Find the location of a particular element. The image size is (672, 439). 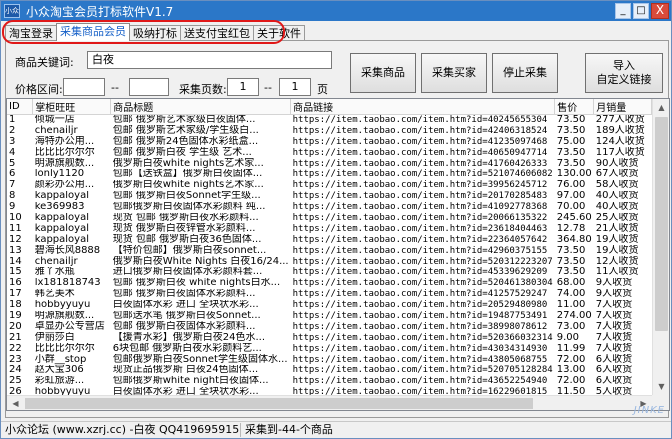

collect-buyers-button: 采集买家 is located at coordinates (454, 73).